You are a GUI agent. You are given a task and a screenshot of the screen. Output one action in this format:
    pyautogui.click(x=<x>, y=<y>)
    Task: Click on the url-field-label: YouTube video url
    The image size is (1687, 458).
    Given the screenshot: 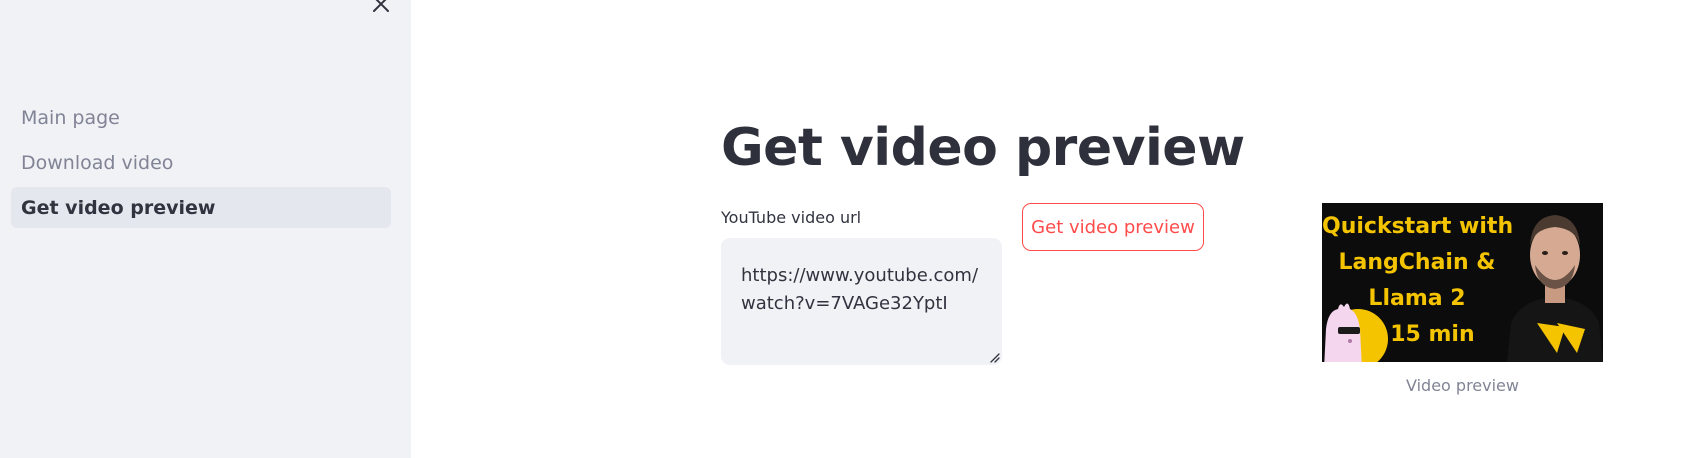 What is the action you would take?
    pyautogui.click(x=791, y=217)
    